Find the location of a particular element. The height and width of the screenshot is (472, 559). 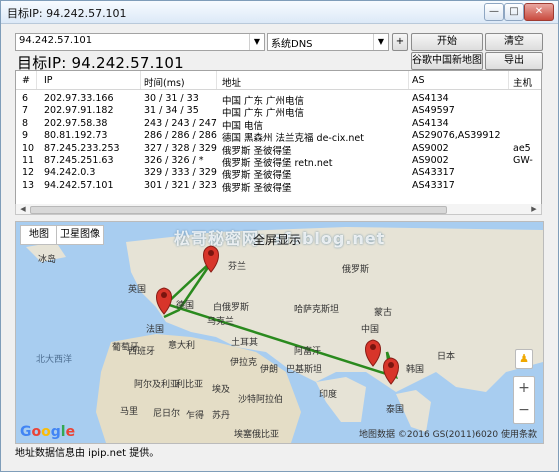

close-button: ✕ is located at coordinates (539, 12).